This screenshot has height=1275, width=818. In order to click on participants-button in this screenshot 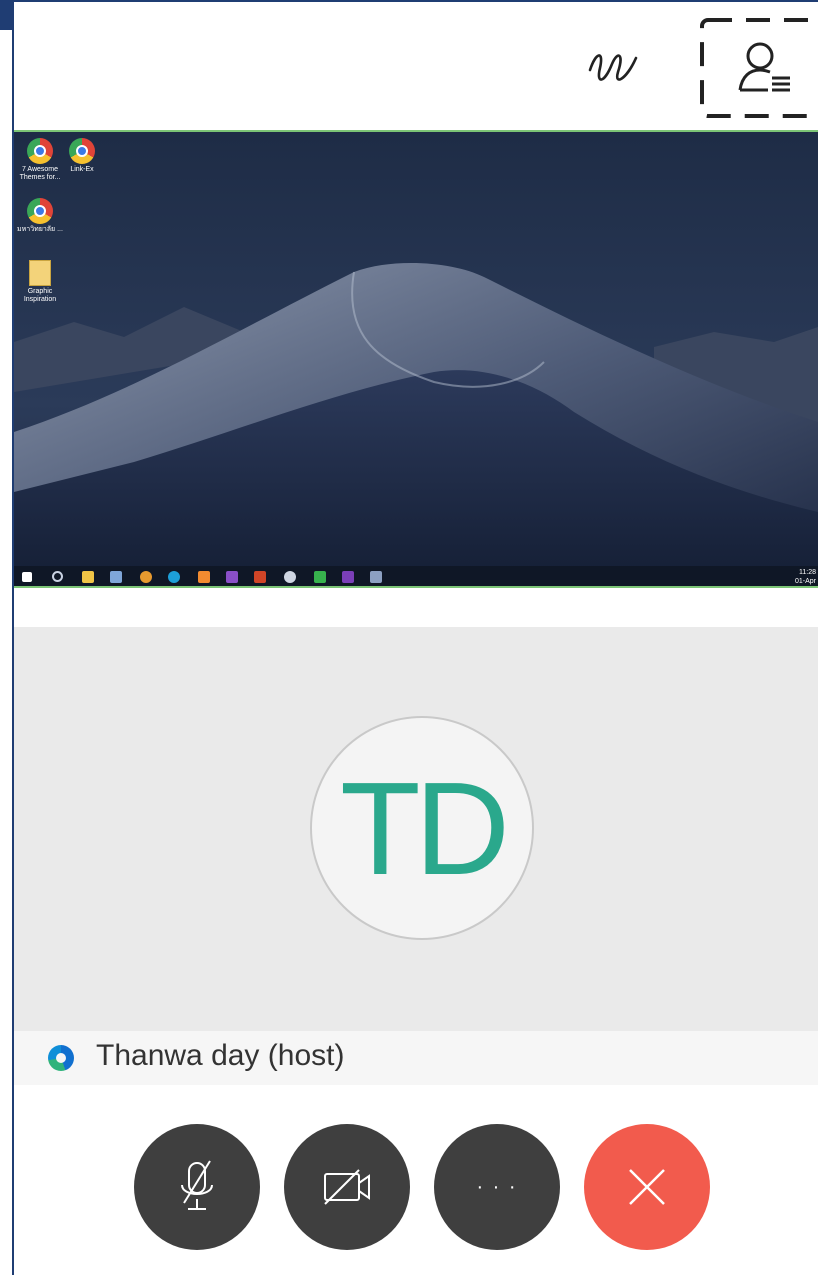, I will do `click(759, 68)`.